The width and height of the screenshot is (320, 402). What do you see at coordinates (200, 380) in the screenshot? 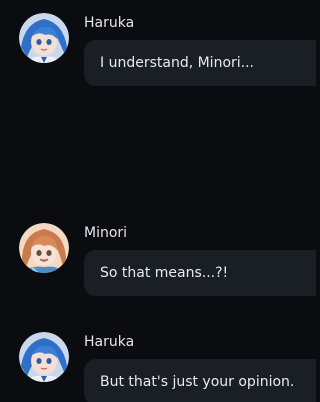
I see `message-bubble: But that's just your opinion.` at bounding box center [200, 380].